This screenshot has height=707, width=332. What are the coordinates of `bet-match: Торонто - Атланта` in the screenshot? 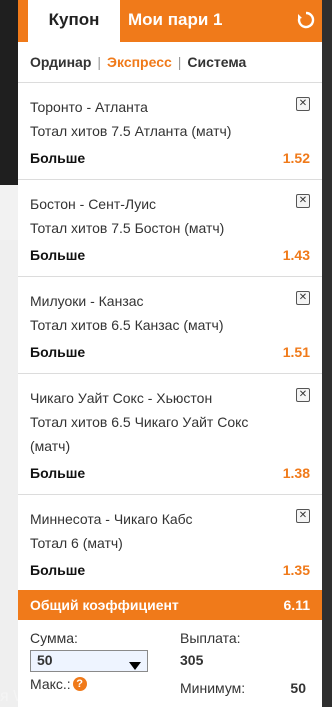 It's located at (89, 107).